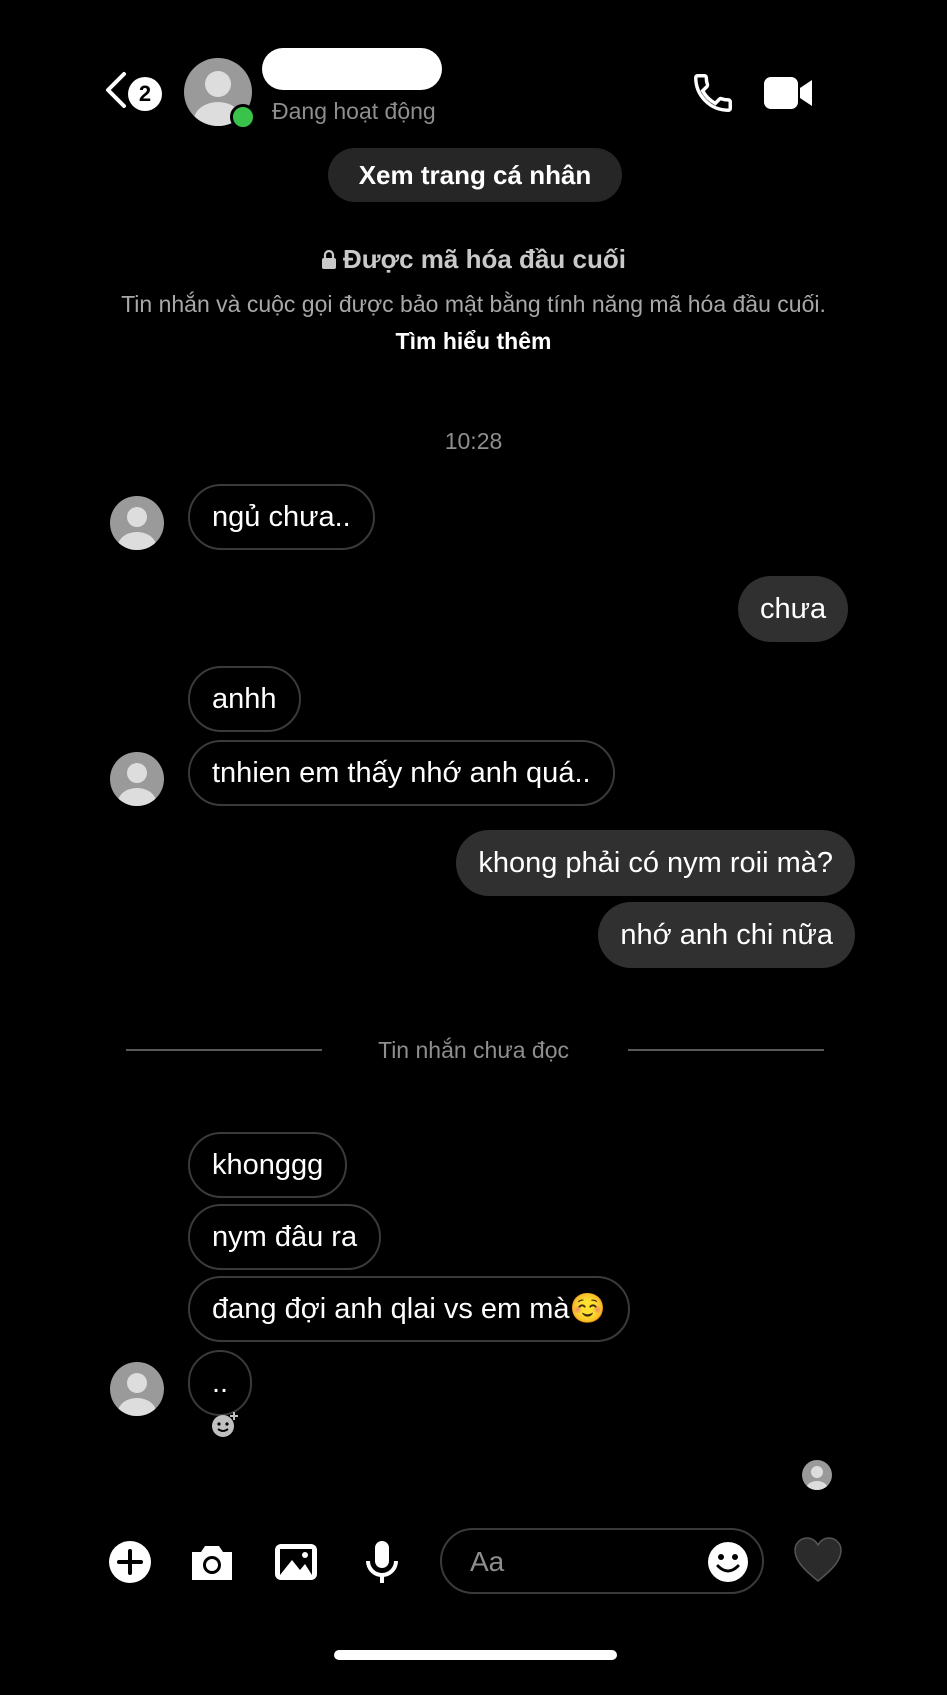  I want to click on voice-call-button, so click(713, 93).